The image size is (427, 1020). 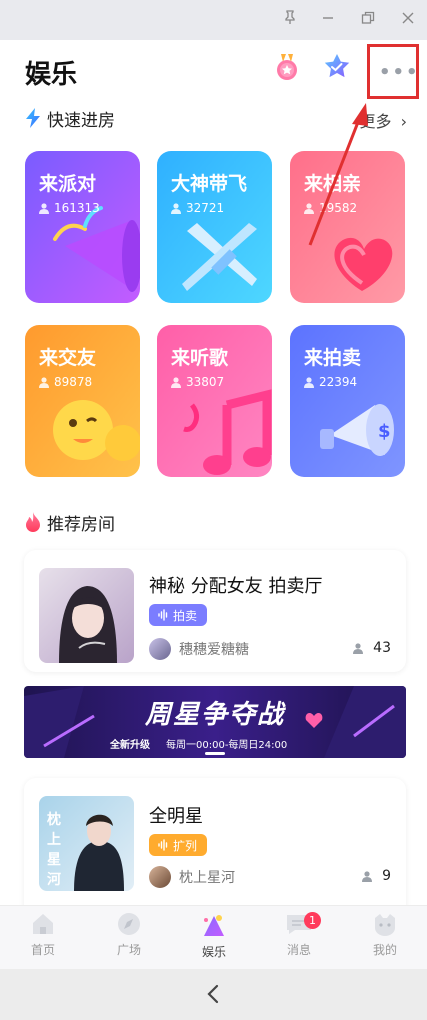 I want to click on more-icon: •••, so click(x=399, y=72).